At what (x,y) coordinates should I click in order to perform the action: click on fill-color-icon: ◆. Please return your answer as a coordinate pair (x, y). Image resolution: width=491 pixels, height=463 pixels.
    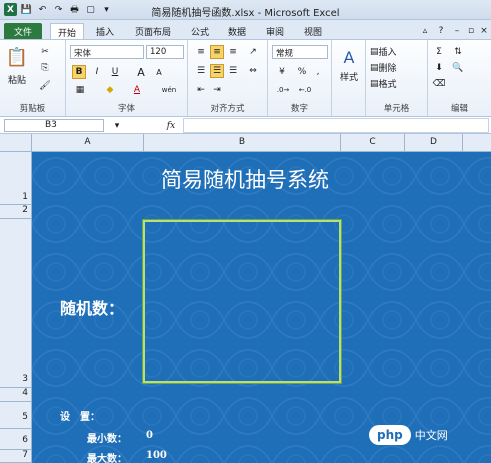
    Looking at the image, I should click on (110, 90).